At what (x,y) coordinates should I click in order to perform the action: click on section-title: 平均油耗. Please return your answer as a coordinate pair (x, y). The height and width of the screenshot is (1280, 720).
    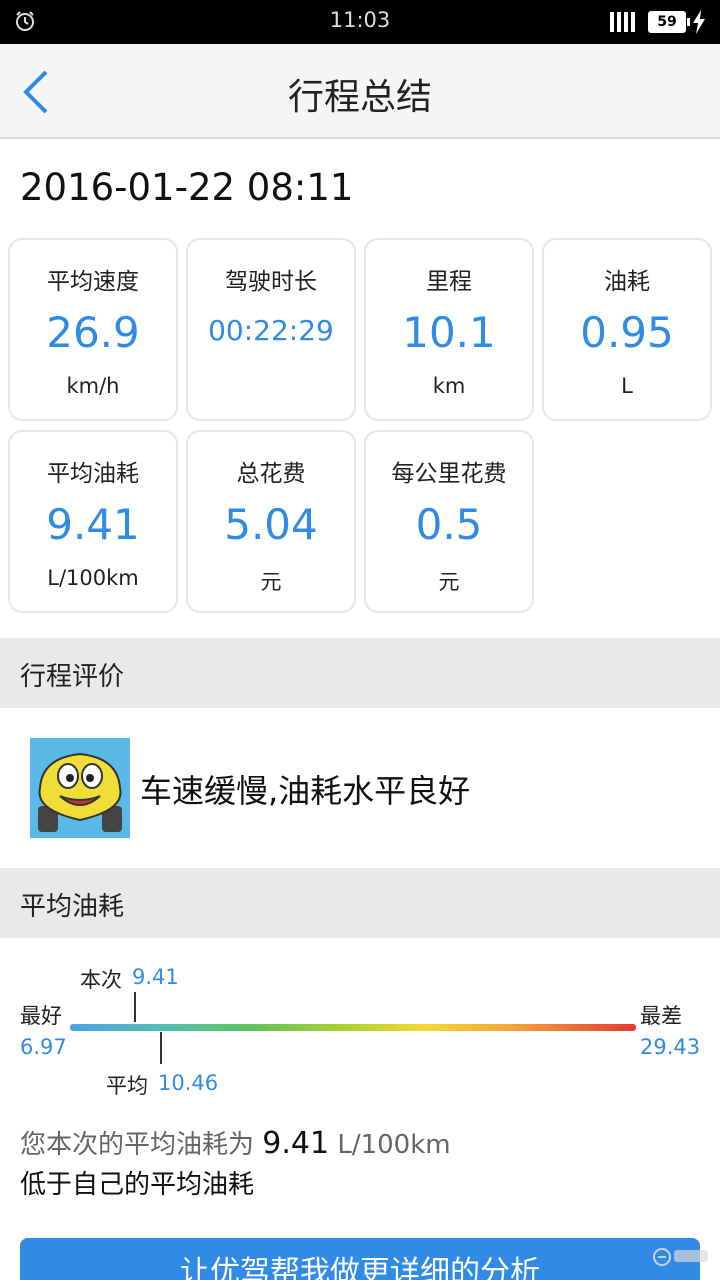
    Looking at the image, I should click on (72, 907).